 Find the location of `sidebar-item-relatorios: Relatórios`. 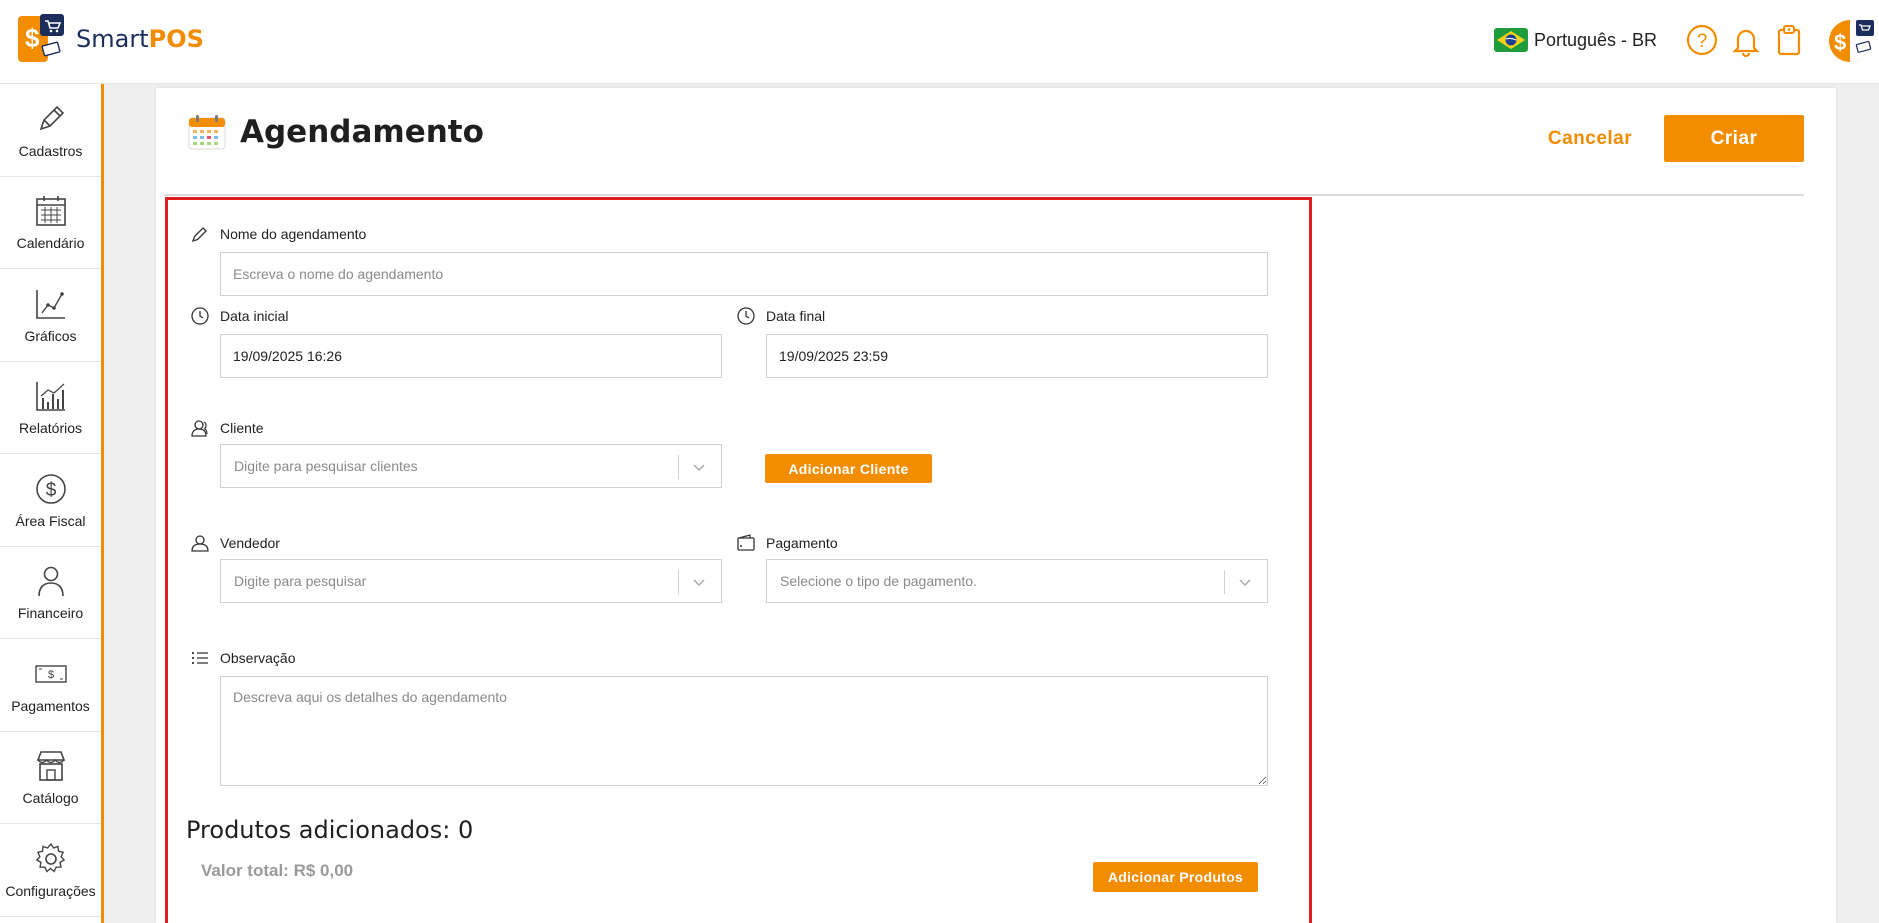

sidebar-item-relatorios: Relatórios is located at coordinates (50, 408).